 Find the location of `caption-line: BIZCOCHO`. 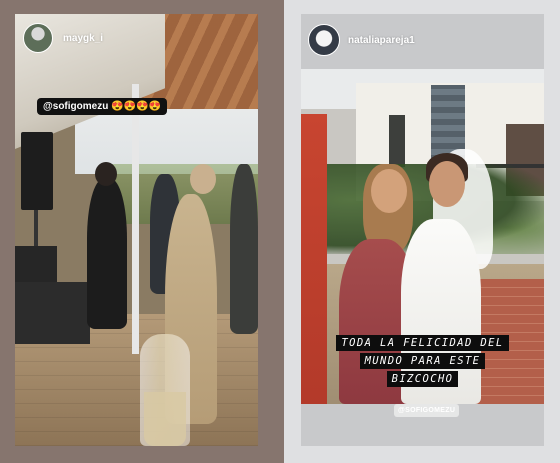

caption-line: BIZCOCHO is located at coordinates (422, 379).